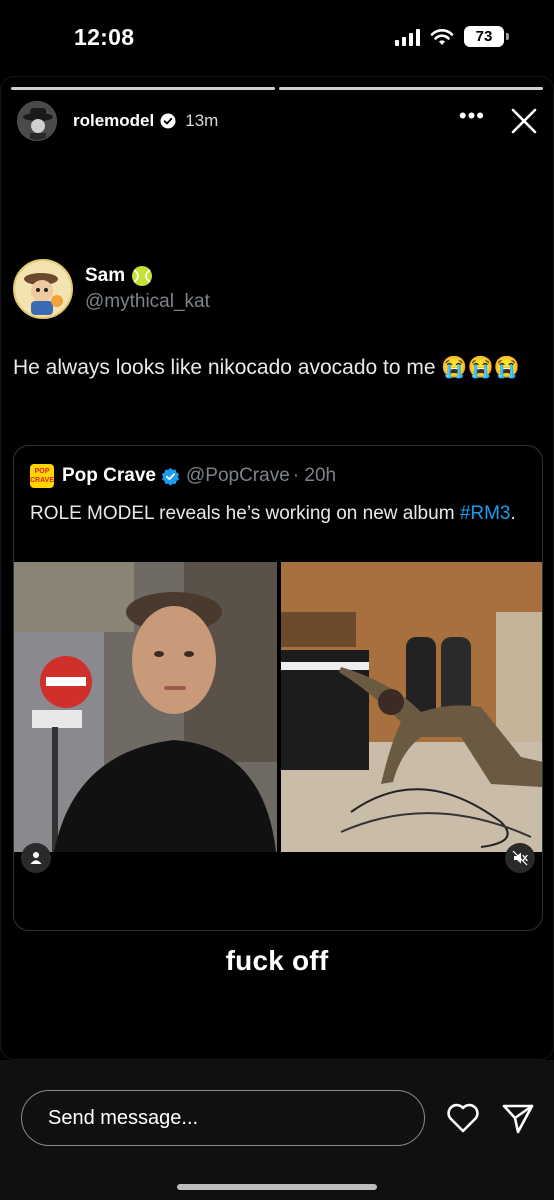 This screenshot has height=1200, width=554. Describe the element at coordinates (113, 121) in the screenshot. I see `story-username: rolemodel` at that location.